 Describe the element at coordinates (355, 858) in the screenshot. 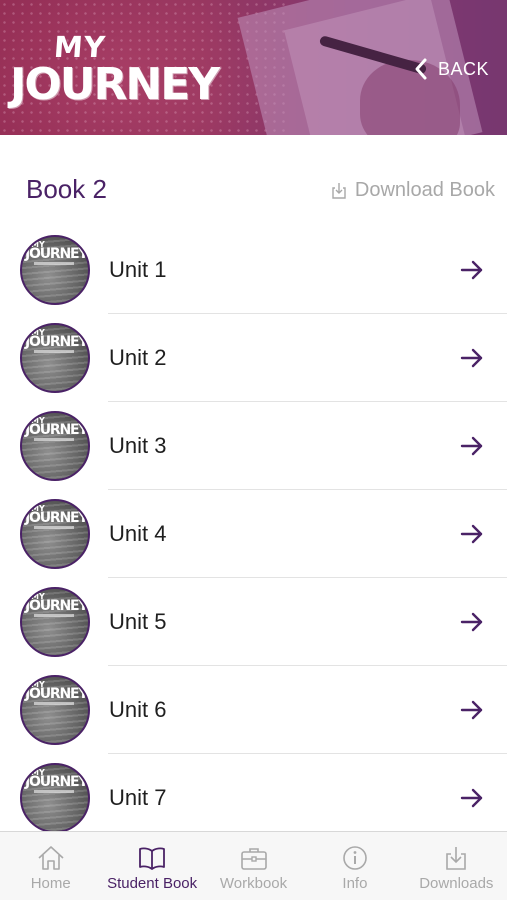

I see `info-icon` at that location.